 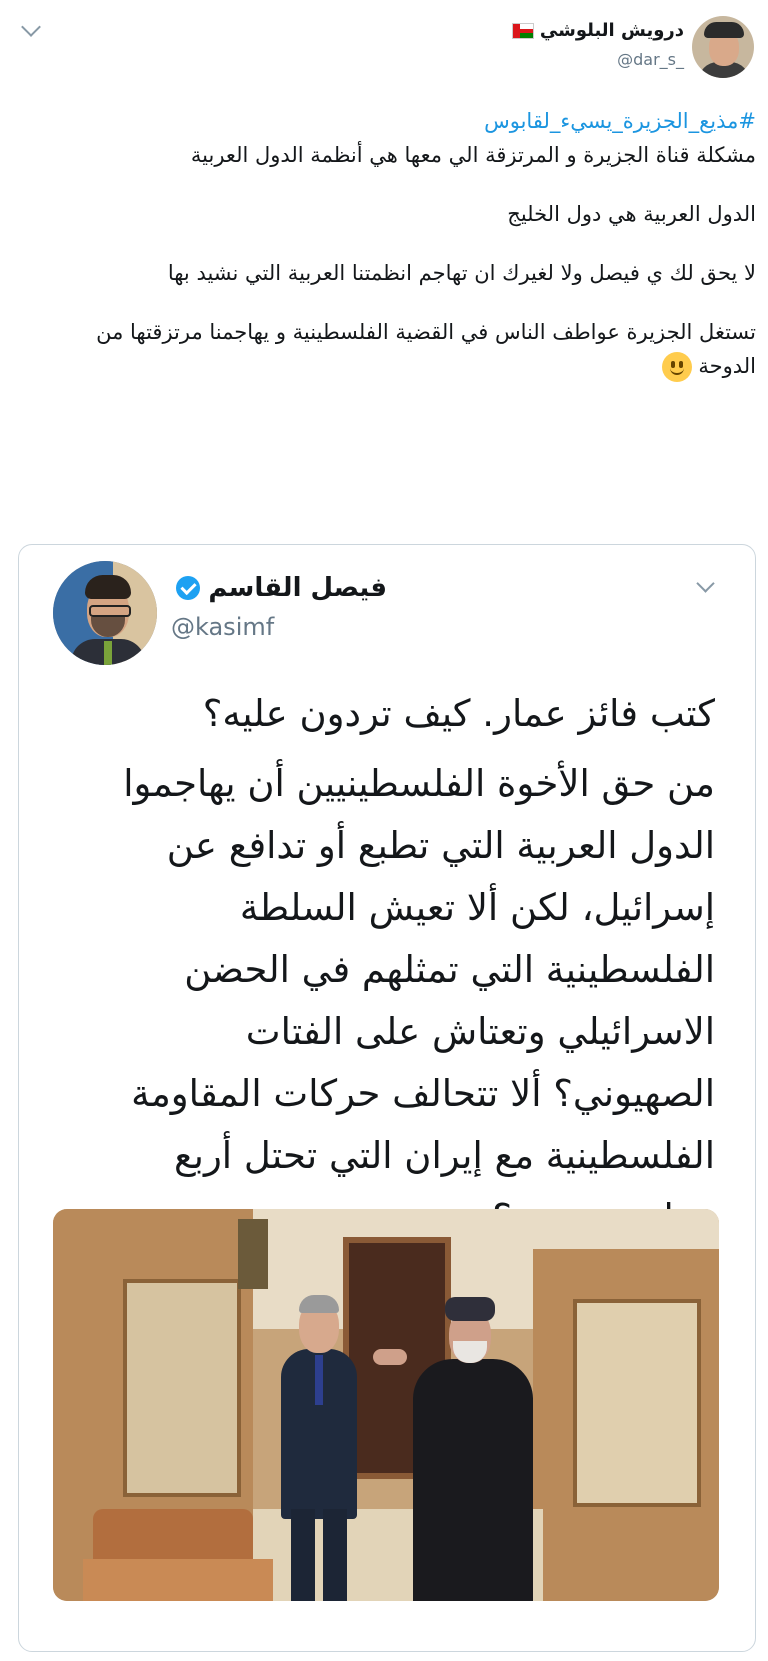 What do you see at coordinates (188, 588) in the screenshot?
I see `verified-badge-icon` at bounding box center [188, 588].